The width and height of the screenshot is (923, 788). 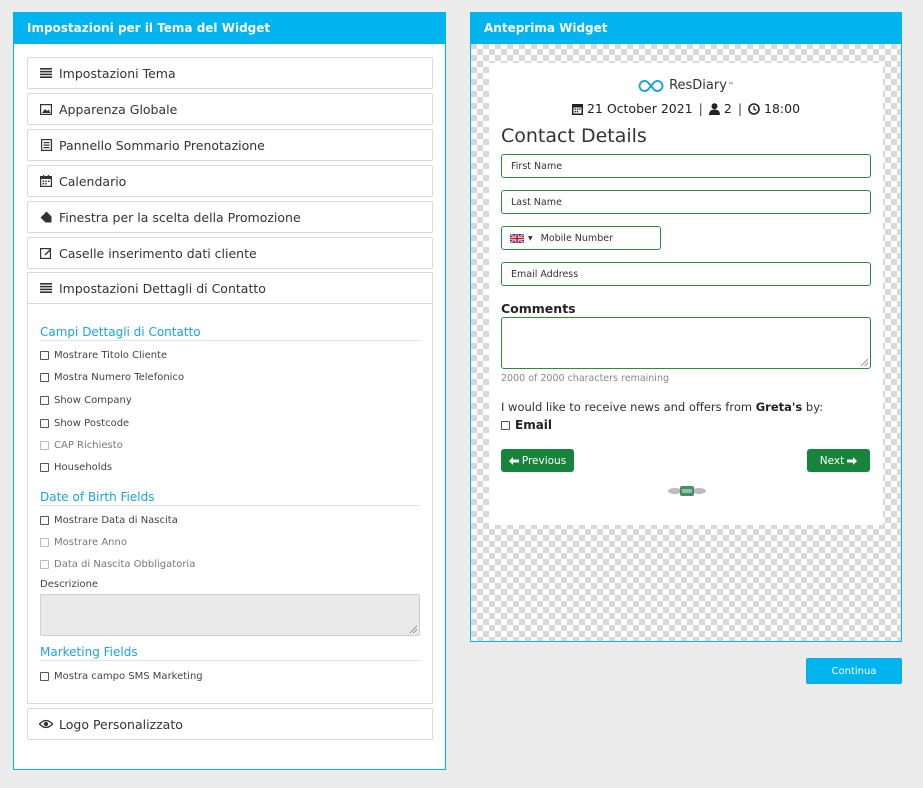 What do you see at coordinates (230, 724) in the screenshot?
I see `accordion-custom-logo: Logo Personalizzato` at bounding box center [230, 724].